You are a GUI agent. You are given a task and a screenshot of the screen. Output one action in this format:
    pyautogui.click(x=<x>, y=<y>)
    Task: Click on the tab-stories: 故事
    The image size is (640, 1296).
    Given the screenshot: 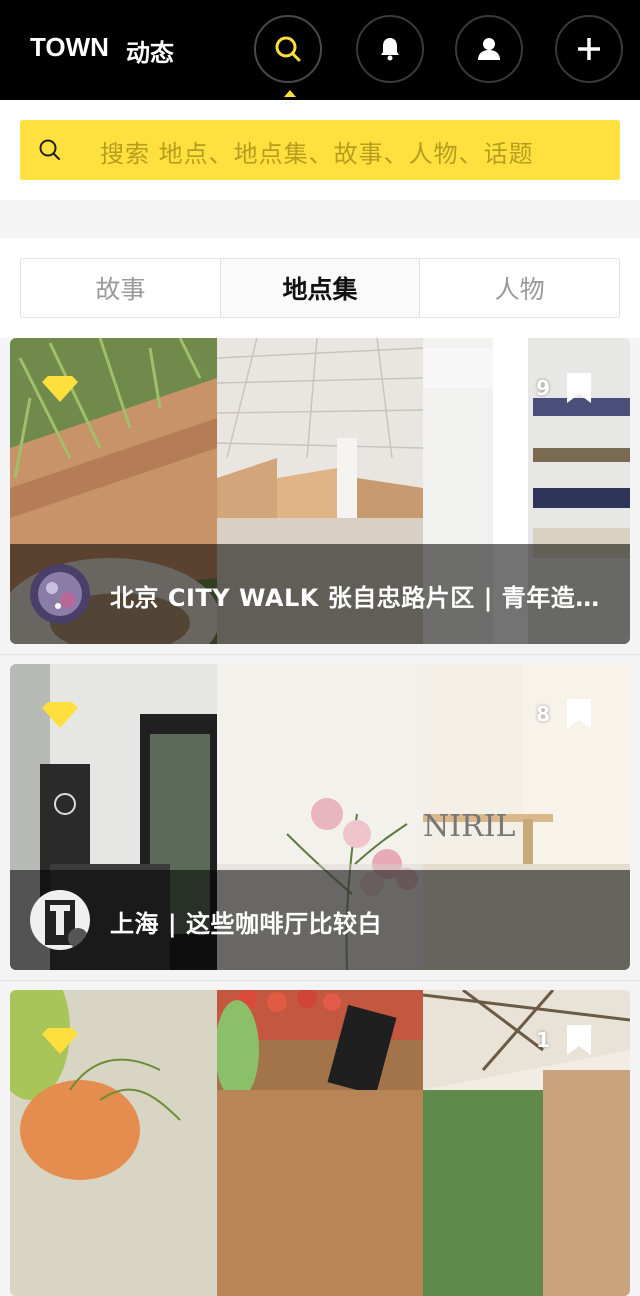 What is the action you would take?
    pyautogui.click(x=120, y=288)
    